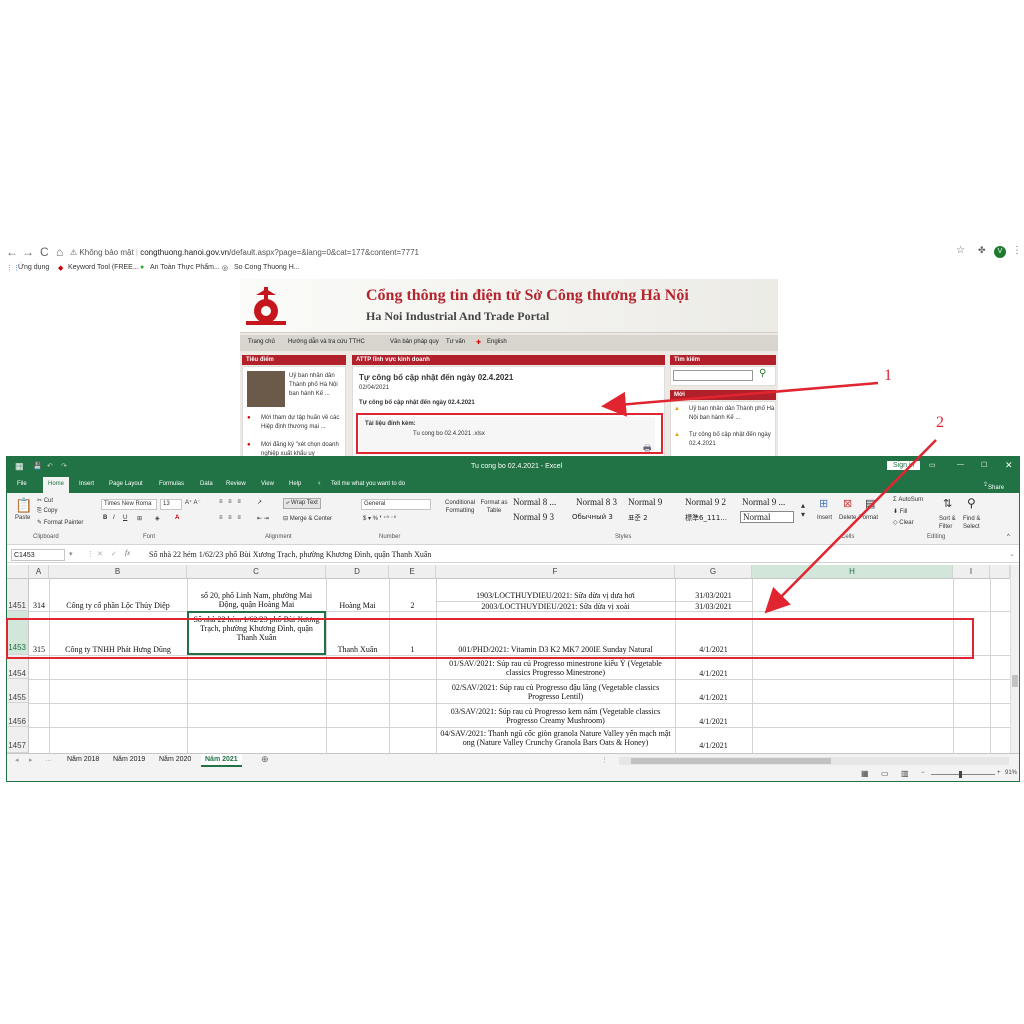 The width and height of the screenshot is (1024, 1024). What do you see at coordinates (1017, 250) in the screenshot?
I see `menu-icon: ⋮` at bounding box center [1017, 250].